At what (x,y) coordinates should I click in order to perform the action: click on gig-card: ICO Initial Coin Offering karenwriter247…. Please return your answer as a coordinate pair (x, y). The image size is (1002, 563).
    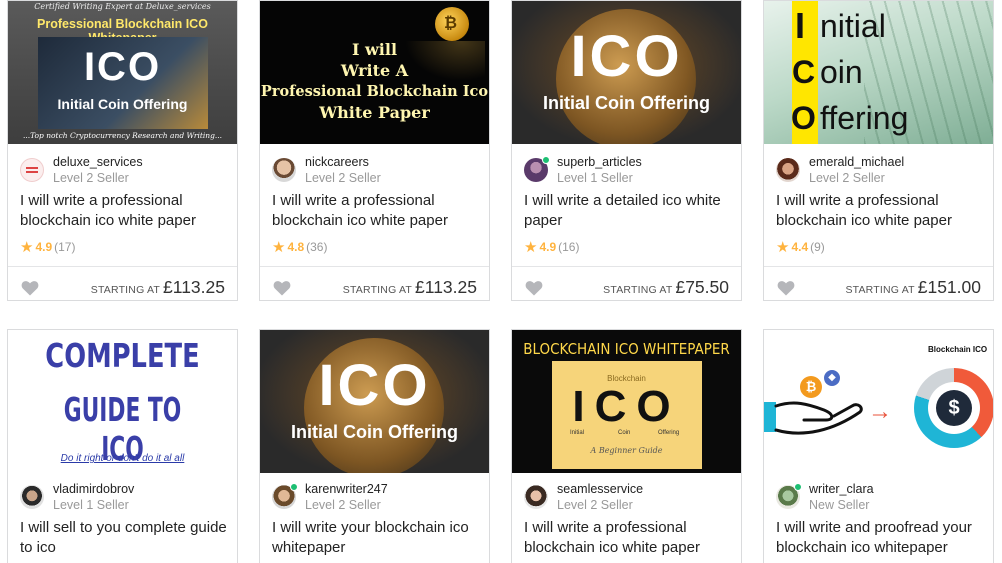
    Looking at the image, I should click on (374, 446).